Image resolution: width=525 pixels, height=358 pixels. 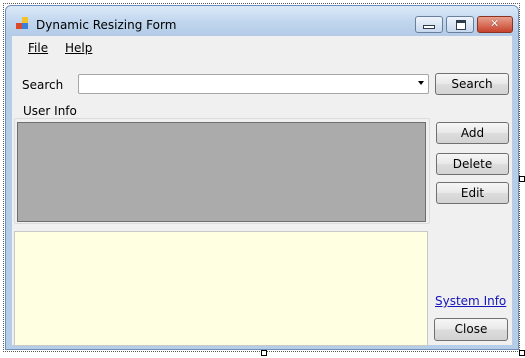 What do you see at coordinates (470, 301) in the screenshot?
I see `system-info-link: System Info` at bounding box center [470, 301].